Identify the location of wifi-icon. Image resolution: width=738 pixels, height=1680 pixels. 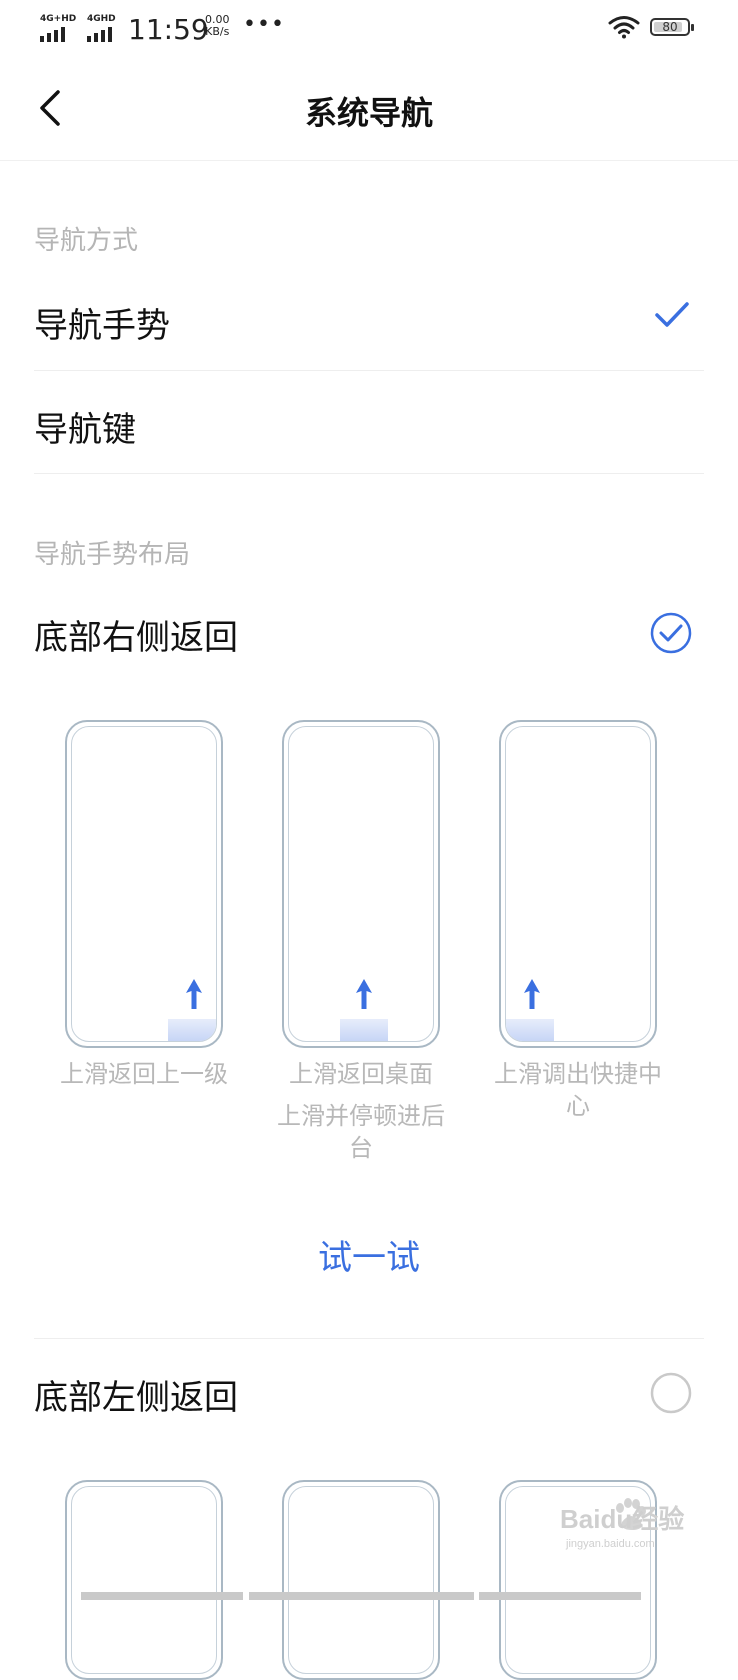
(624, 27).